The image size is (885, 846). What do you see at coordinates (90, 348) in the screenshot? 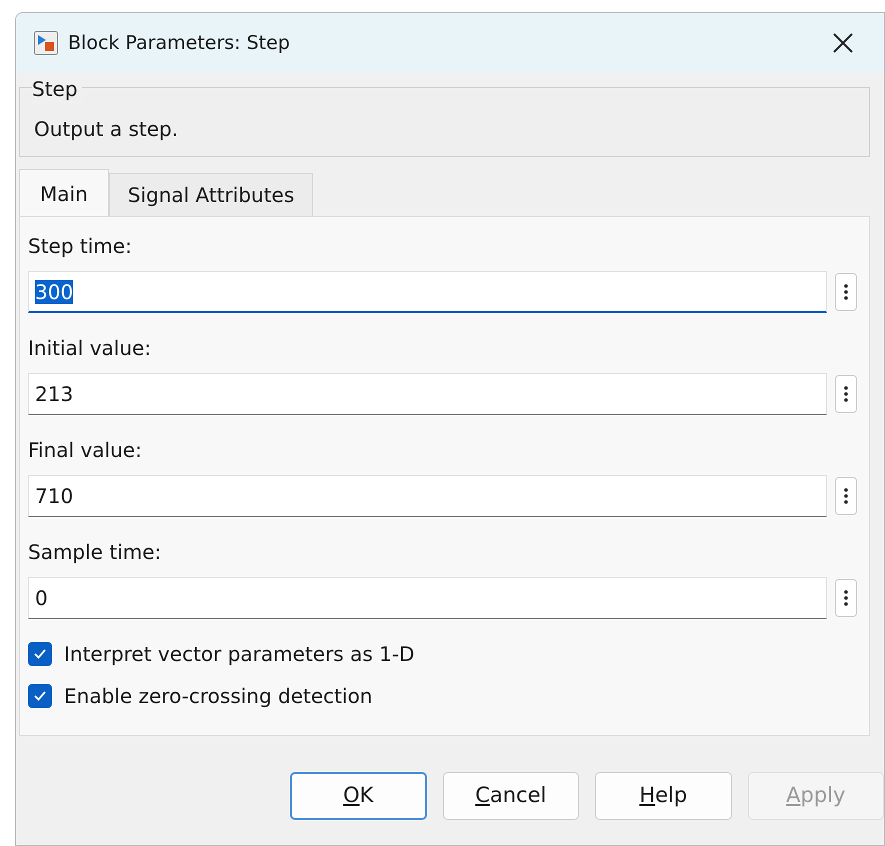
I see `field-label: Initial value:` at bounding box center [90, 348].